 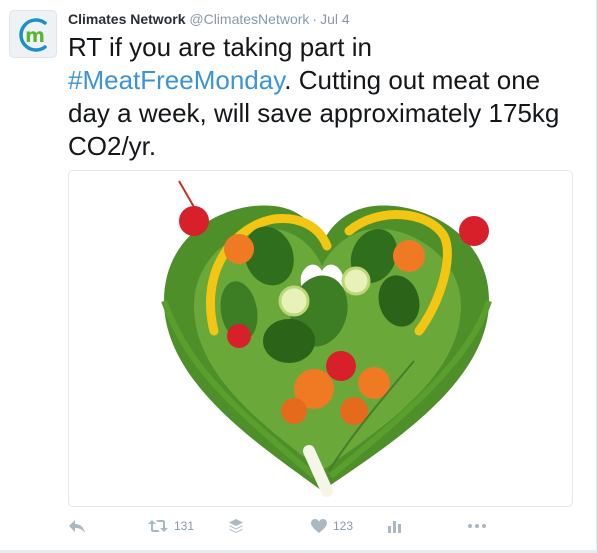 I want to click on more-button, so click(x=477, y=526).